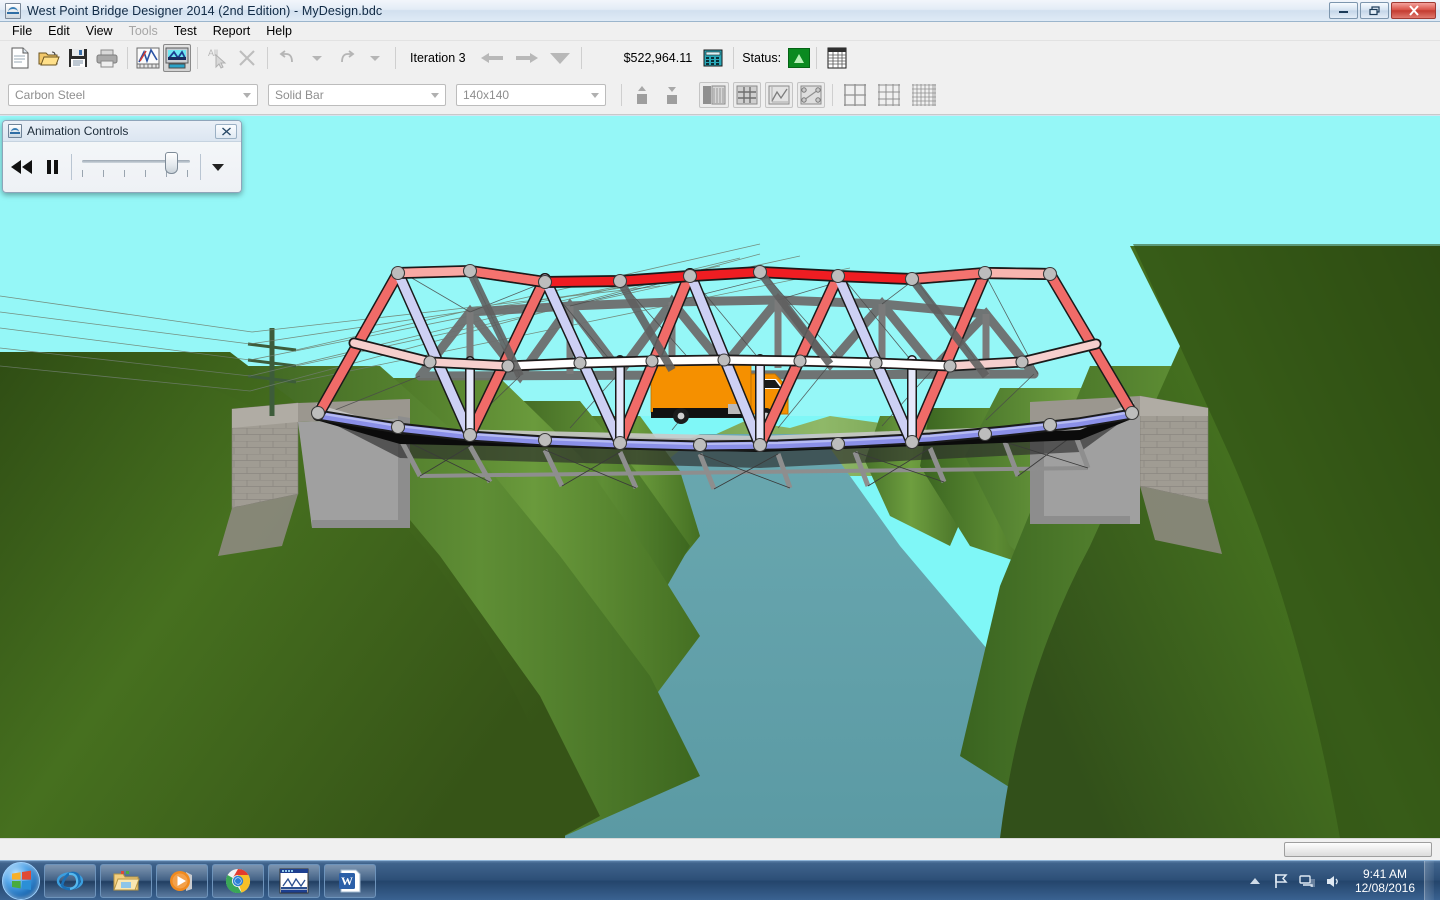  Describe the element at coordinates (148, 58) in the screenshot. I see `load-test-icon` at that location.